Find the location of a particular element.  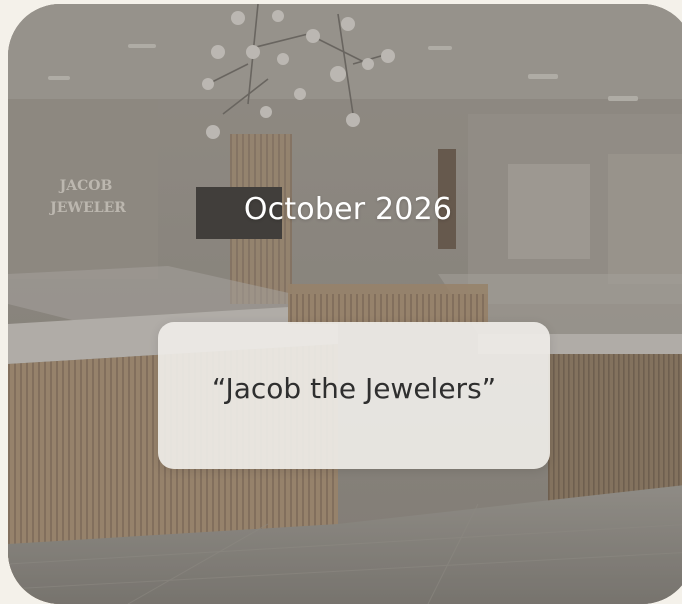

event-title-card: “Jacob the Jewelers” is located at coordinates (354, 395).